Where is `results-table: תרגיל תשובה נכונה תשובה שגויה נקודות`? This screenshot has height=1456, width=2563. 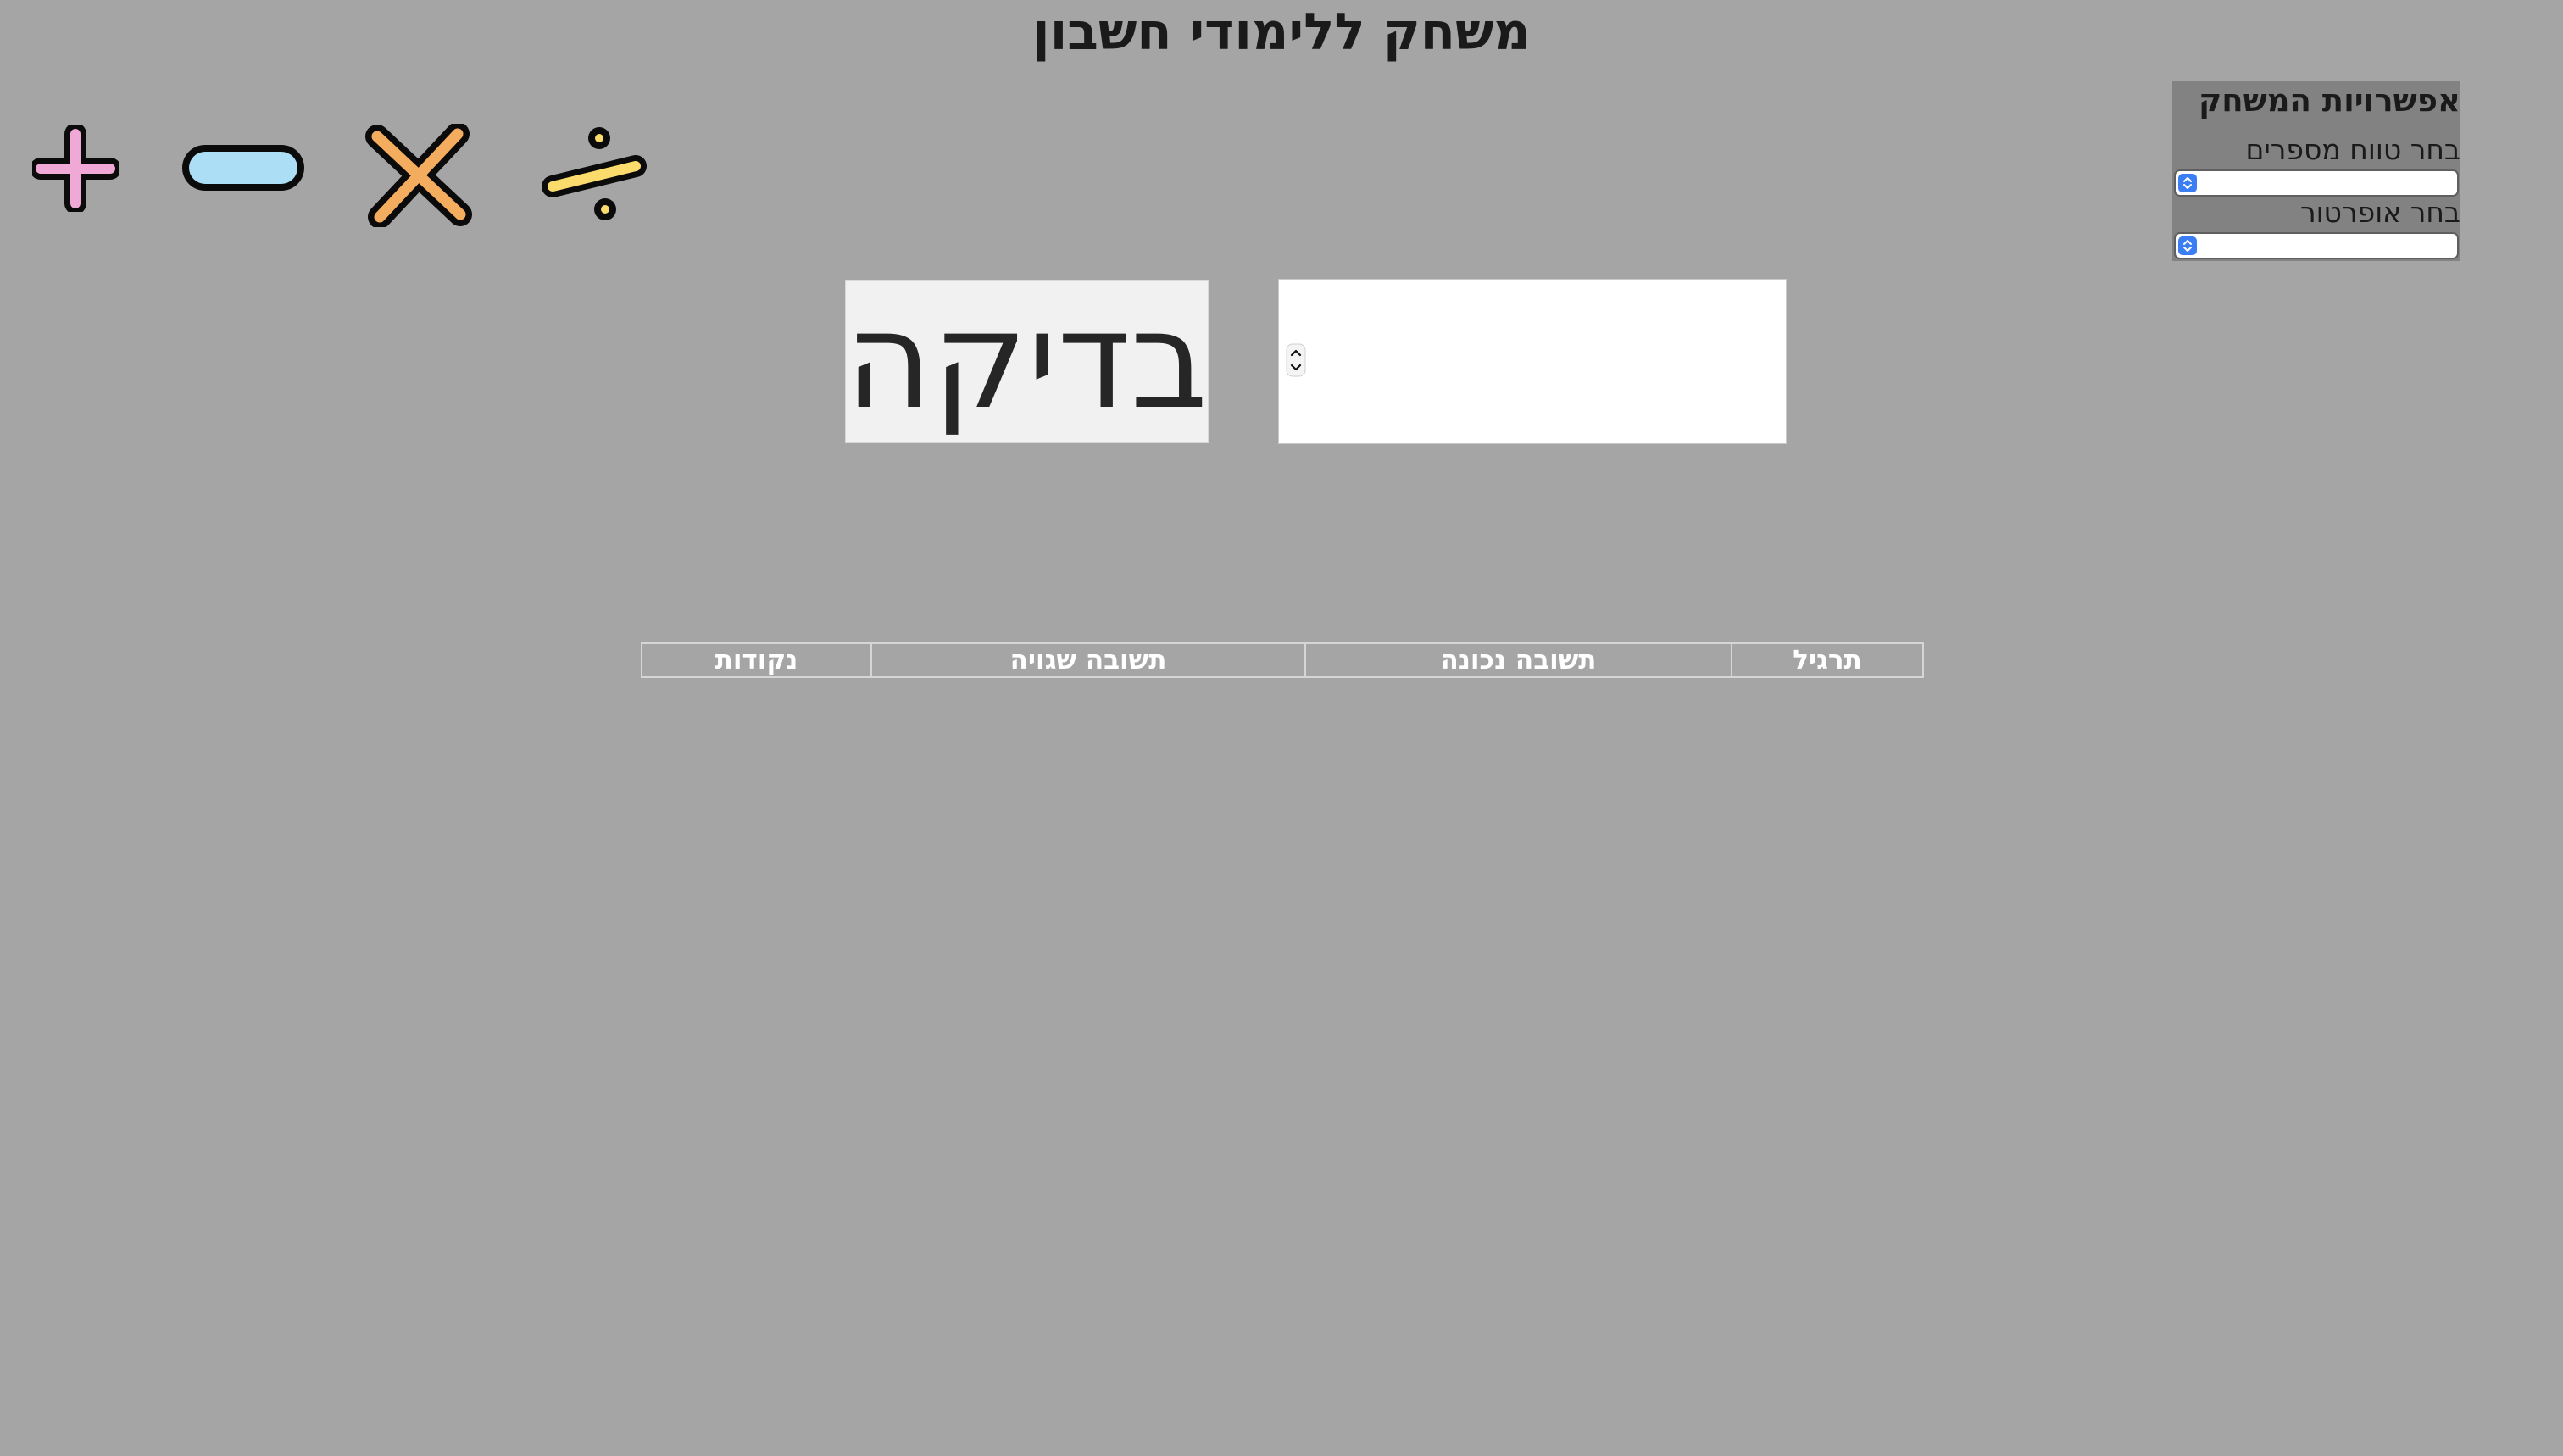
results-table: תרגיל תשובה נכונה תשובה שגויה נקודות is located at coordinates (1282, 660).